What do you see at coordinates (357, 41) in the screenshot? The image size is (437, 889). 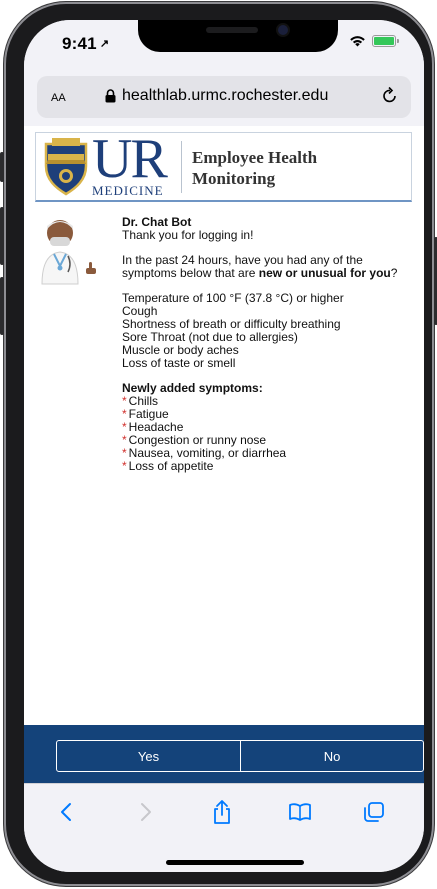 I see `wifi-icon` at bounding box center [357, 41].